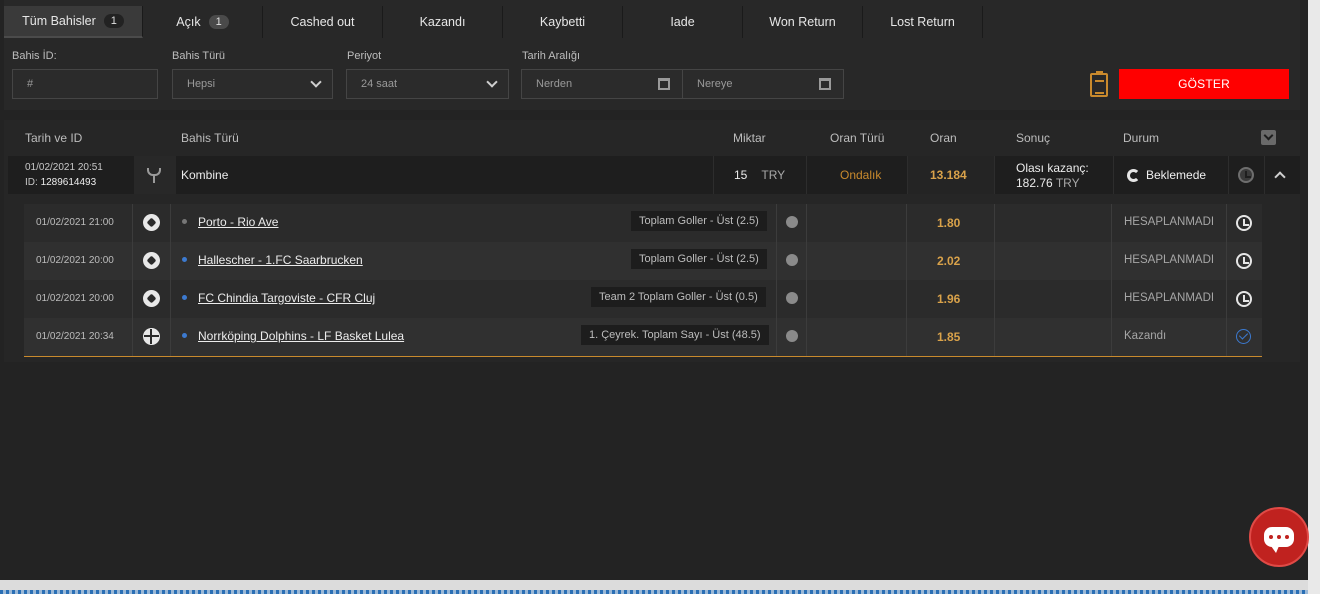 This screenshot has height=594, width=1320. I want to click on chevron-up-icon, so click(1280, 177).